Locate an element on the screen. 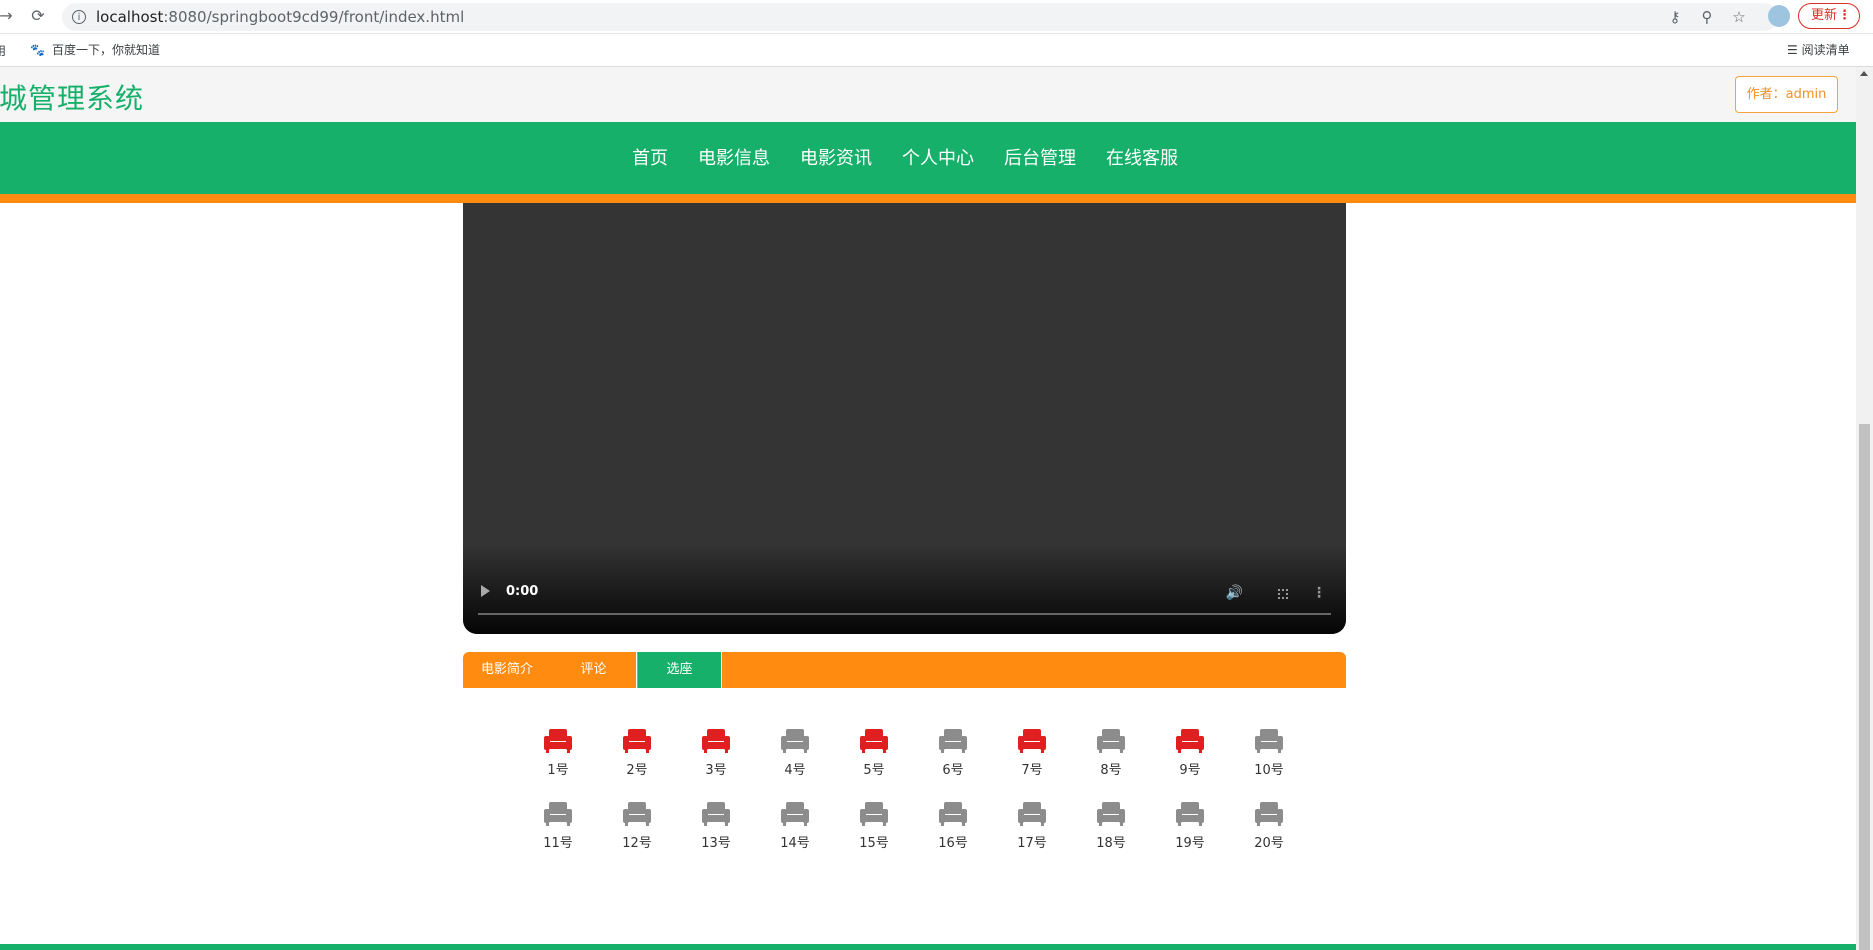  url-host: localhost is located at coordinates (130, 17).